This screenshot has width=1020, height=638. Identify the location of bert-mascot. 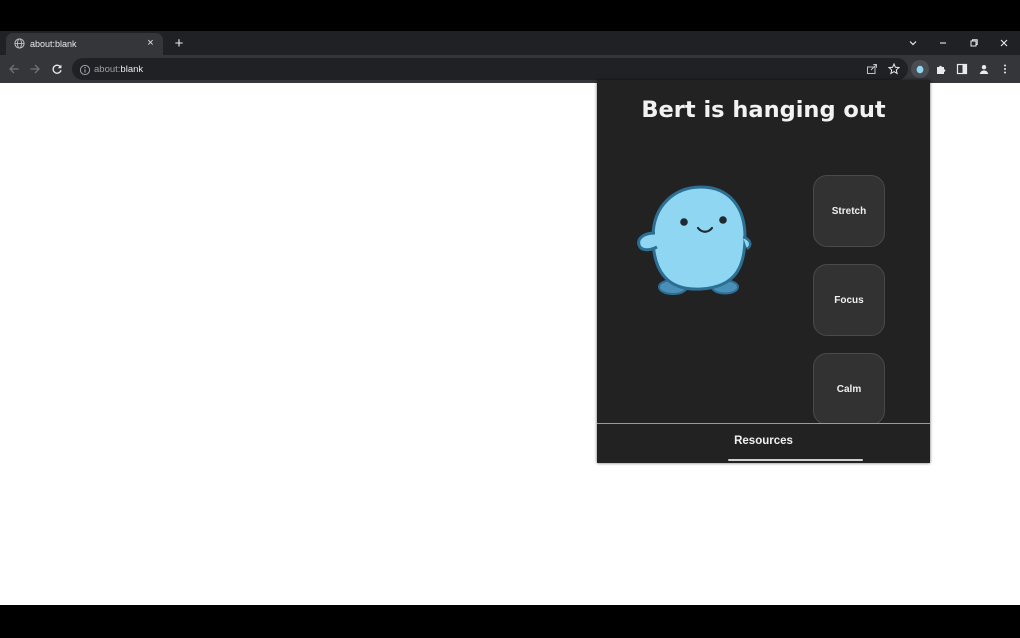
(696, 240).